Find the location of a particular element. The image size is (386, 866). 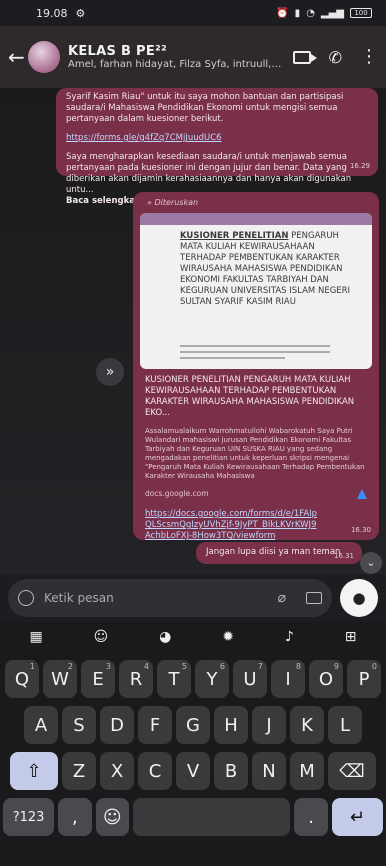

video-call-icon is located at coordinates (304, 57).